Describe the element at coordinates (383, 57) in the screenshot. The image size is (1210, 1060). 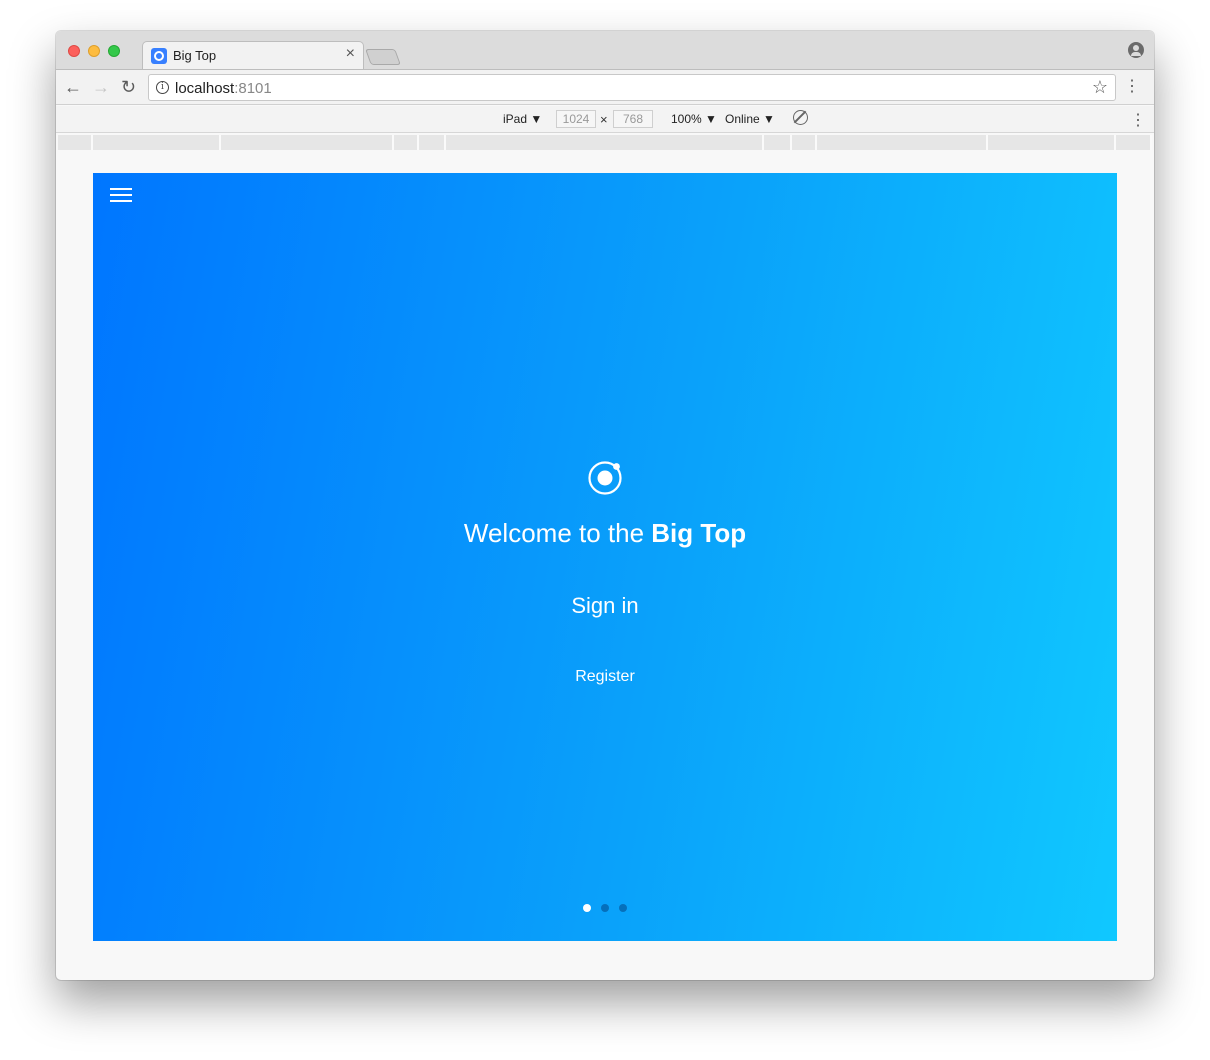
I see `new-tab-button` at that location.